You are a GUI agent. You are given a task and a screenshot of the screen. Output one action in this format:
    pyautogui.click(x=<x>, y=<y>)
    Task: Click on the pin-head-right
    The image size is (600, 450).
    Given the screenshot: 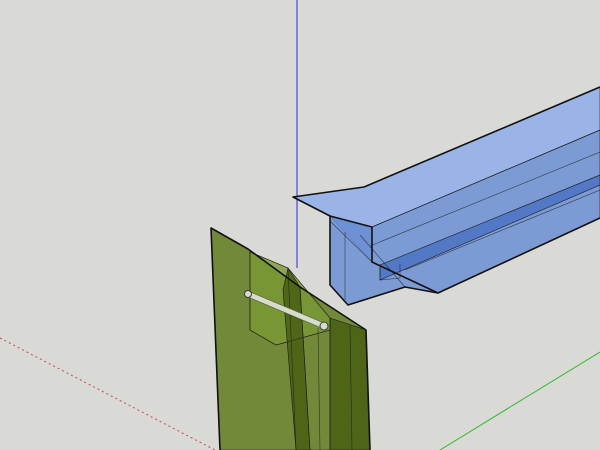 What is the action you would take?
    pyautogui.click(x=324, y=326)
    